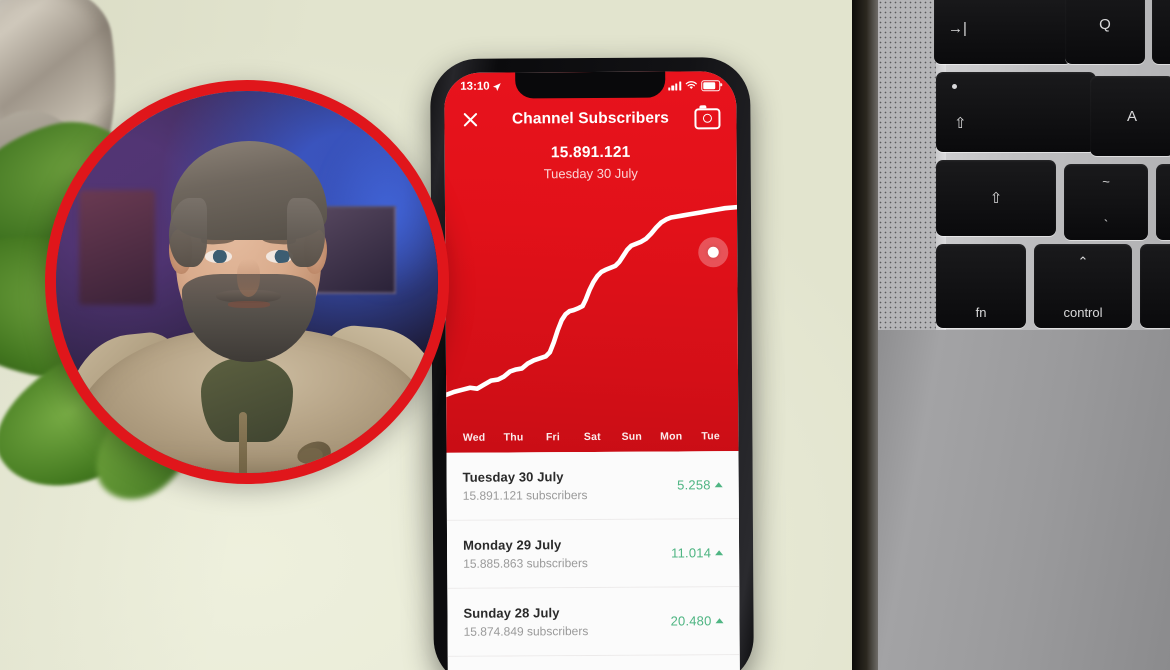 The image size is (1170, 670). What do you see at coordinates (591, 301) in the screenshot?
I see `chart-line-svg` at bounding box center [591, 301].